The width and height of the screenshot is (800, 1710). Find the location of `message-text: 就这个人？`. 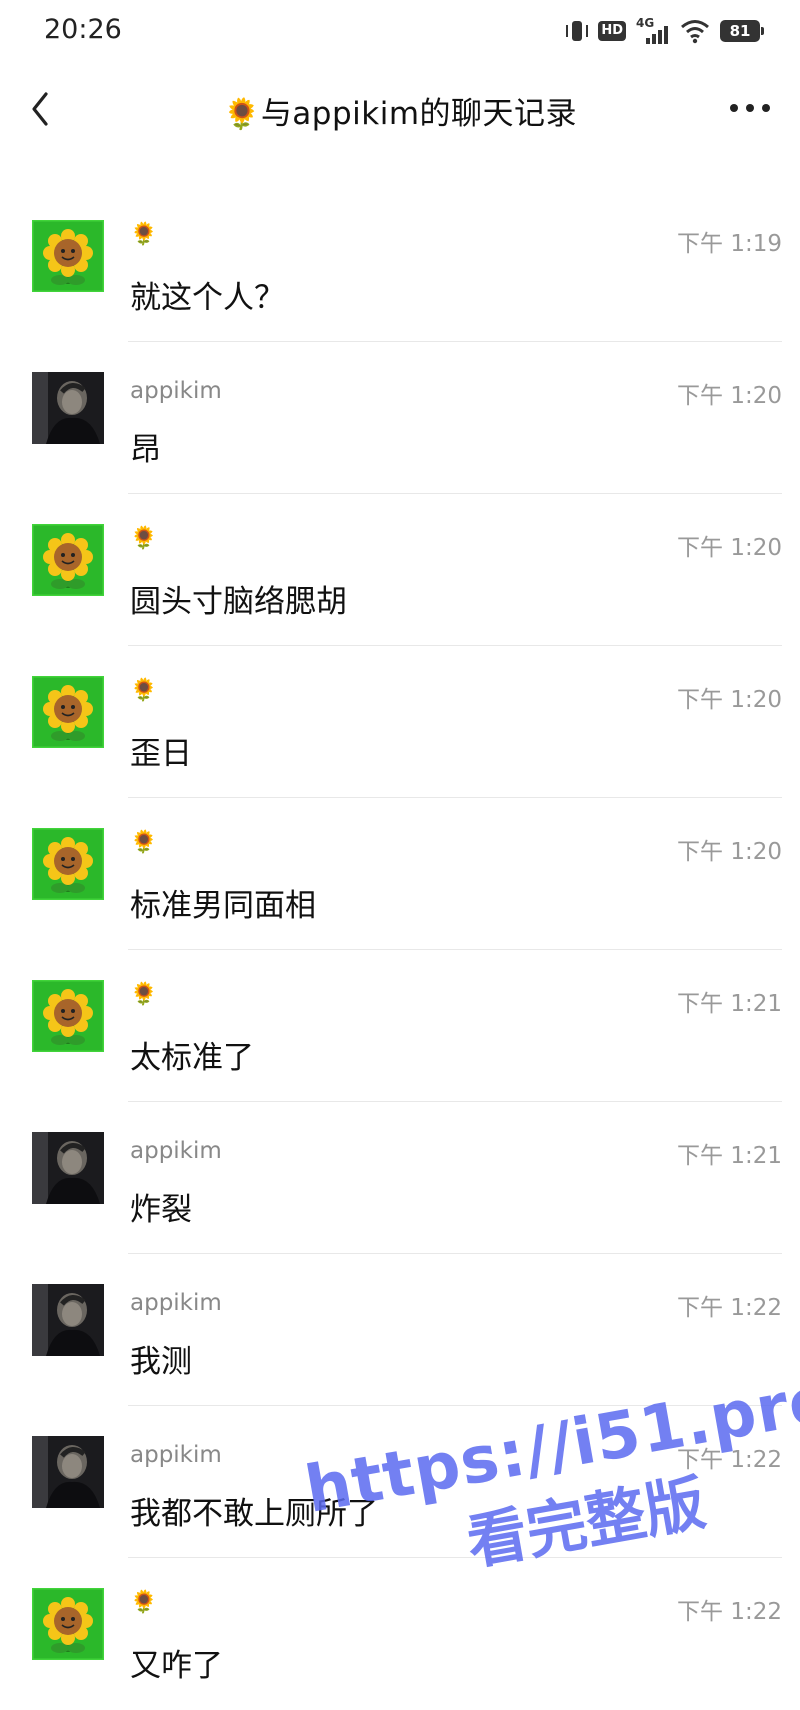

message-text: 就这个人？ is located at coordinates (207, 298).